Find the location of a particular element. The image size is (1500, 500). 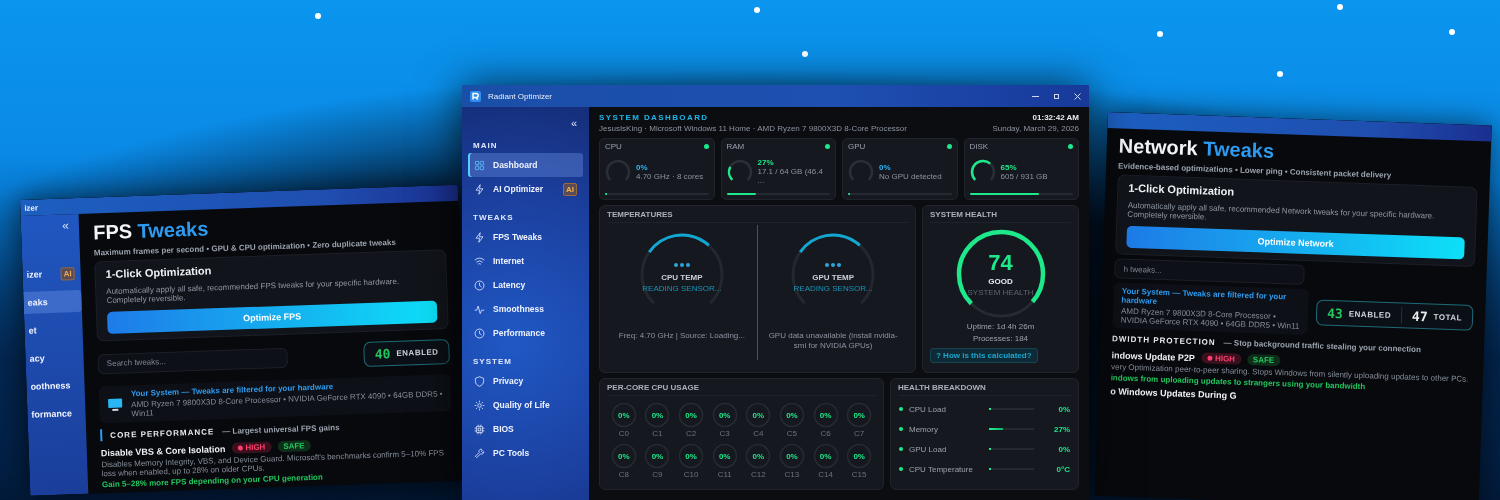

core-label: C2 is located at coordinates (691, 433).